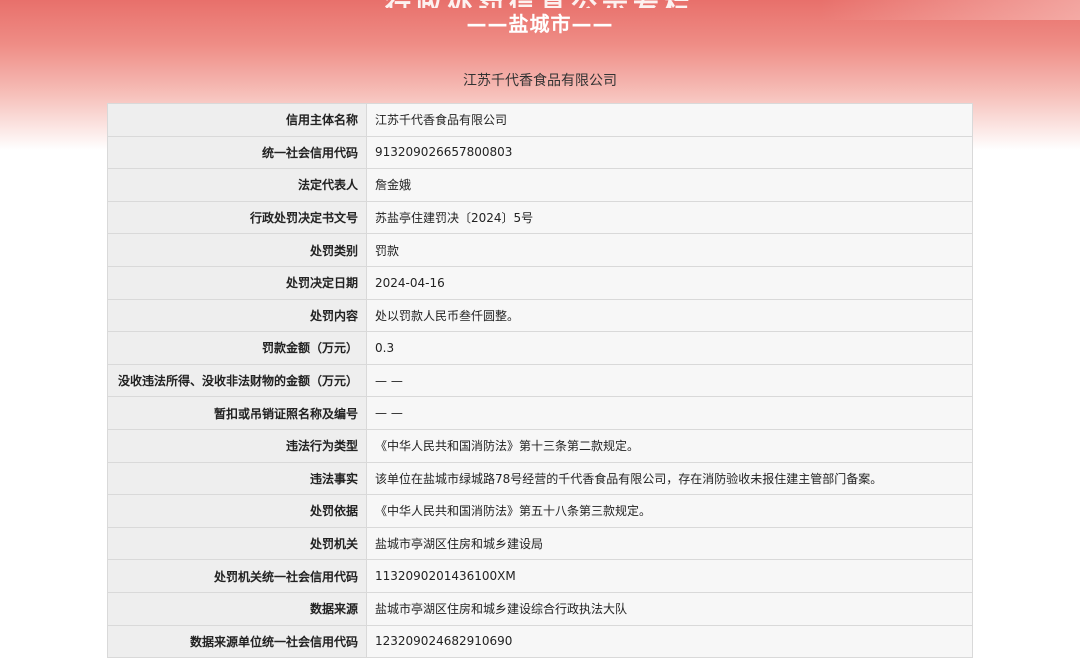 Image resolution: width=1080 pixels, height=659 pixels. I want to click on table-row: 违法行为类型 《中华人民共和国消防法》第十三条第二款规定。, so click(540, 445).